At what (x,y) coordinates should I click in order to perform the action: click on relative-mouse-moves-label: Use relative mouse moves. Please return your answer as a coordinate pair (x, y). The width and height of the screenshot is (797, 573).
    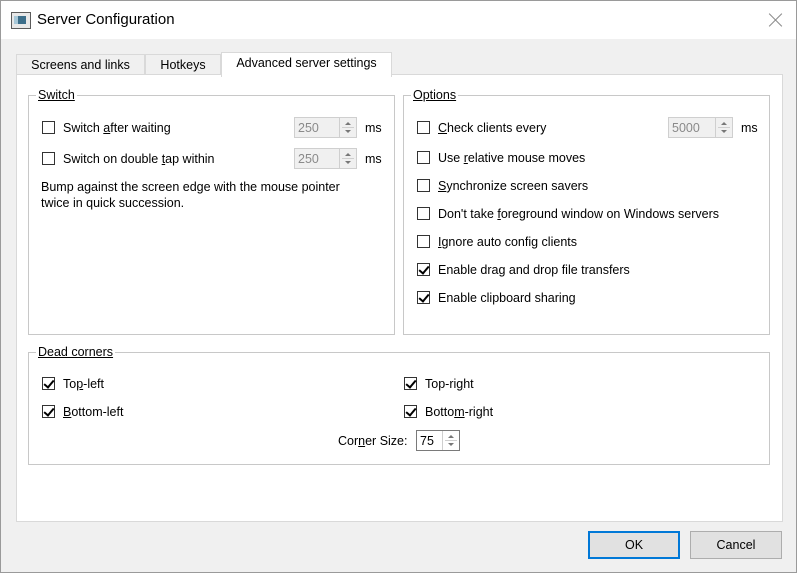
    Looking at the image, I should click on (512, 158).